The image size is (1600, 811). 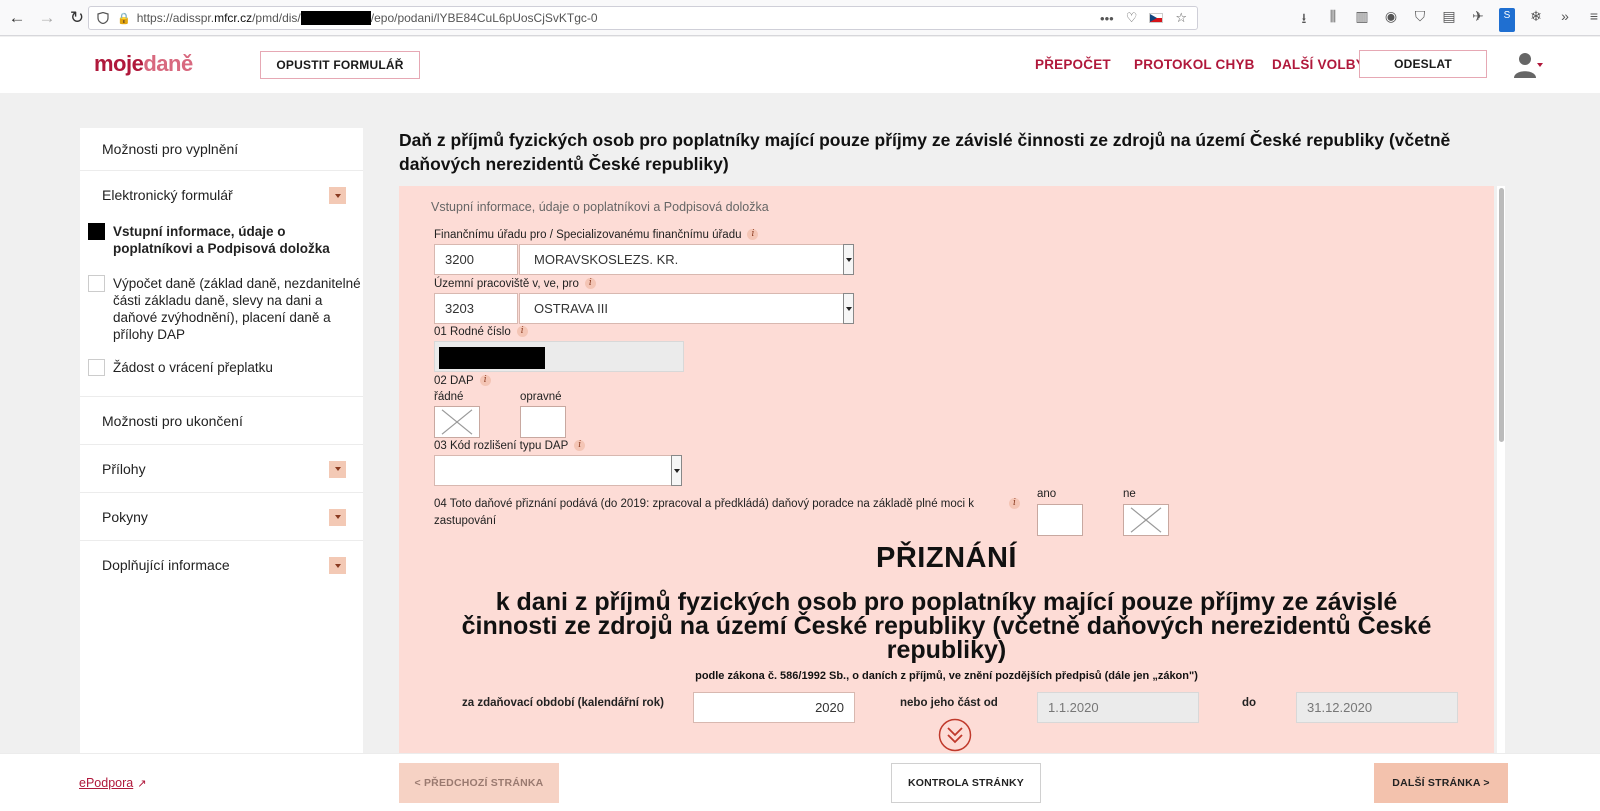 I want to click on previous-page-button: < PŘEDCHOZÍ STRÁNKA, so click(x=479, y=783).